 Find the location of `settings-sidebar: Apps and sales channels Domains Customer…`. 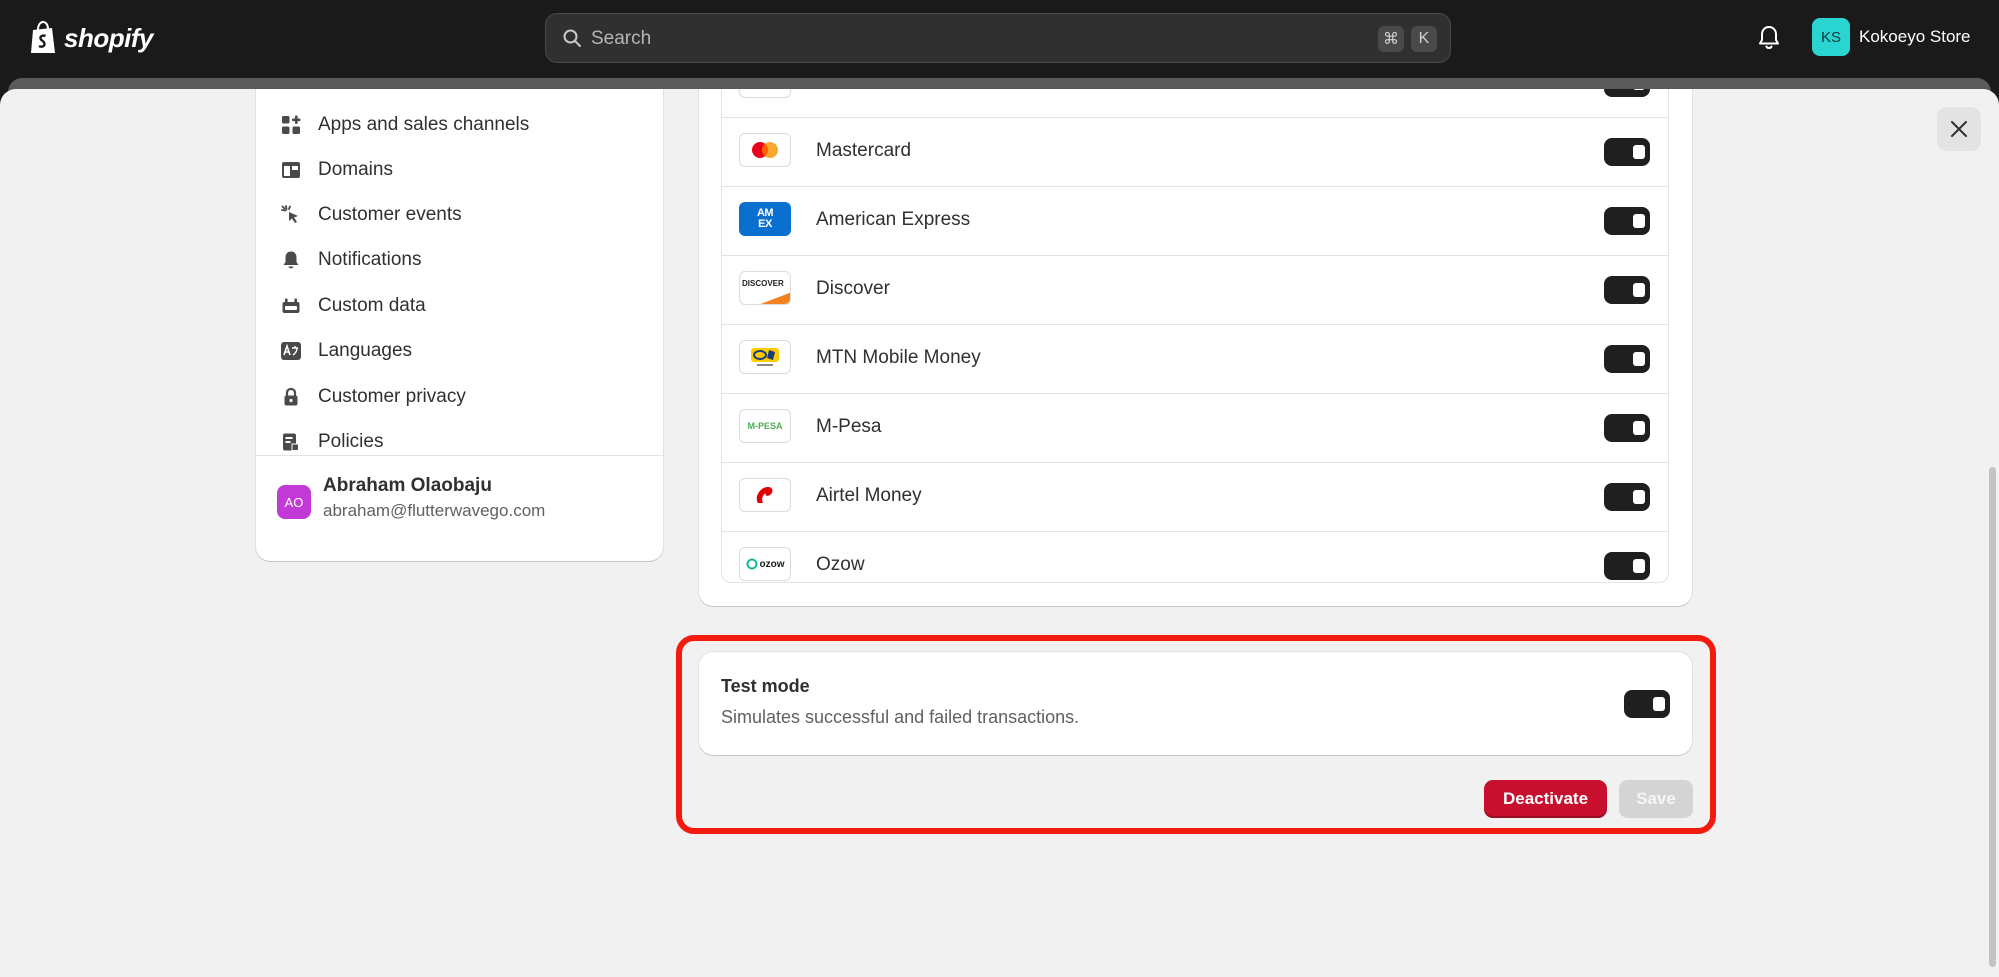

settings-sidebar: Apps and sales channels Domains Customer… is located at coordinates (459, 325).